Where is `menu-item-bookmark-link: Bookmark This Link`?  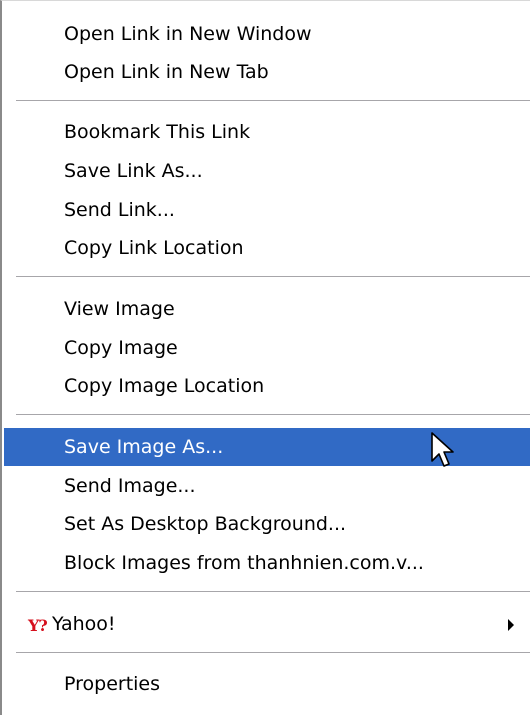
menu-item-bookmark-link: Bookmark This Link is located at coordinates (267, 132).